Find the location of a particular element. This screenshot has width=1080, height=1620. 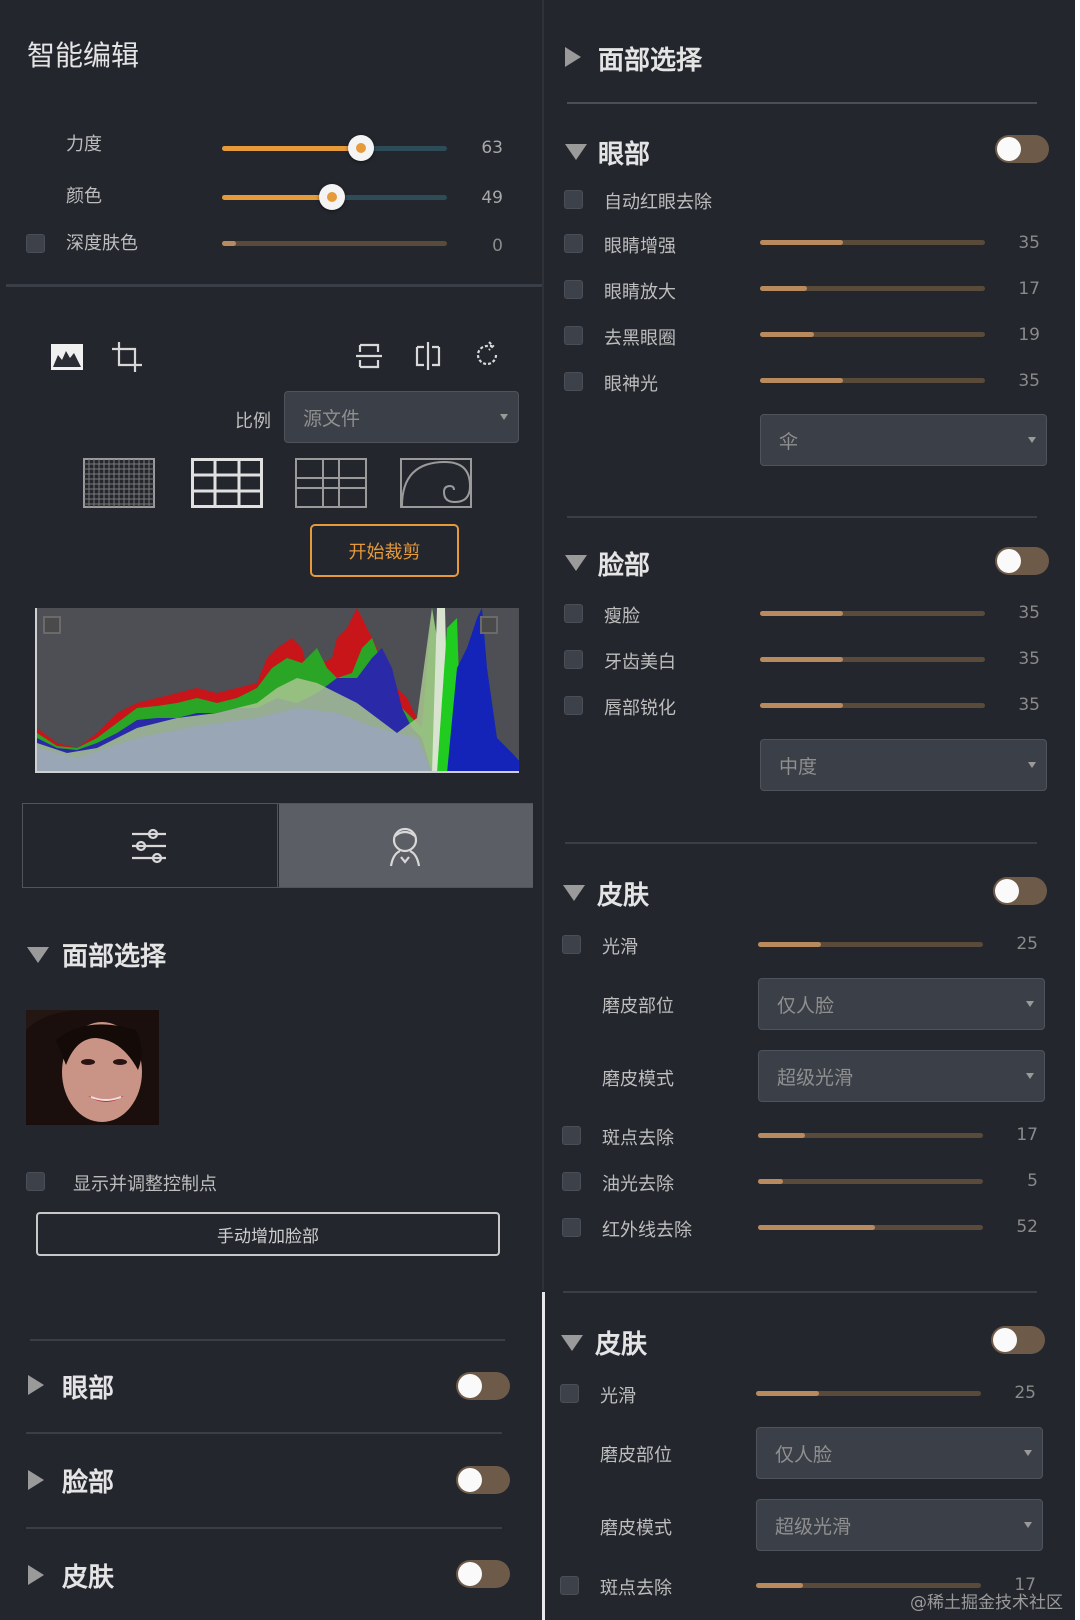

face-thumbnail is located at coordinates (92, 1067).